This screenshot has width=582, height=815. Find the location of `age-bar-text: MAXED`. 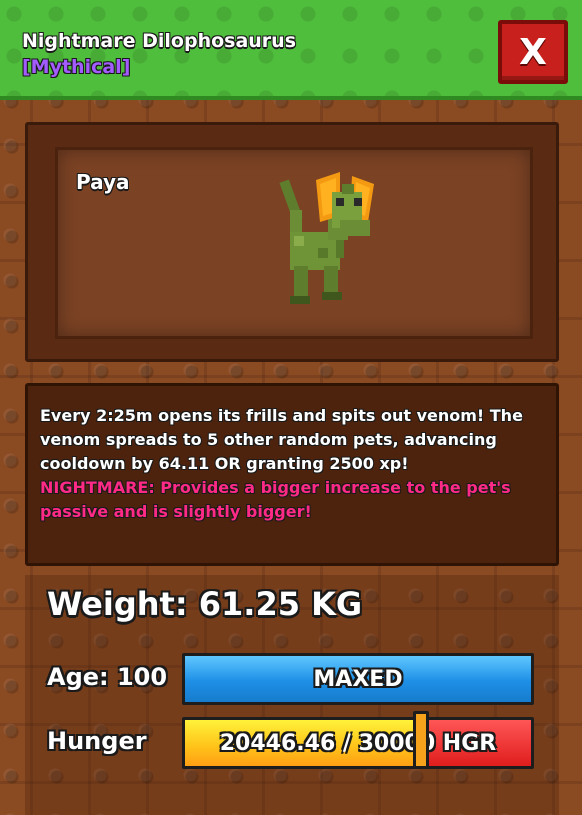

age-bar-text: MAXED is located at coordinates (358, 679).